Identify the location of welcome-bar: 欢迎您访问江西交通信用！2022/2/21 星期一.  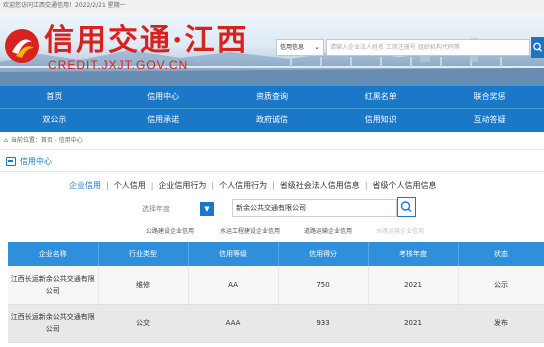
(272, 6).